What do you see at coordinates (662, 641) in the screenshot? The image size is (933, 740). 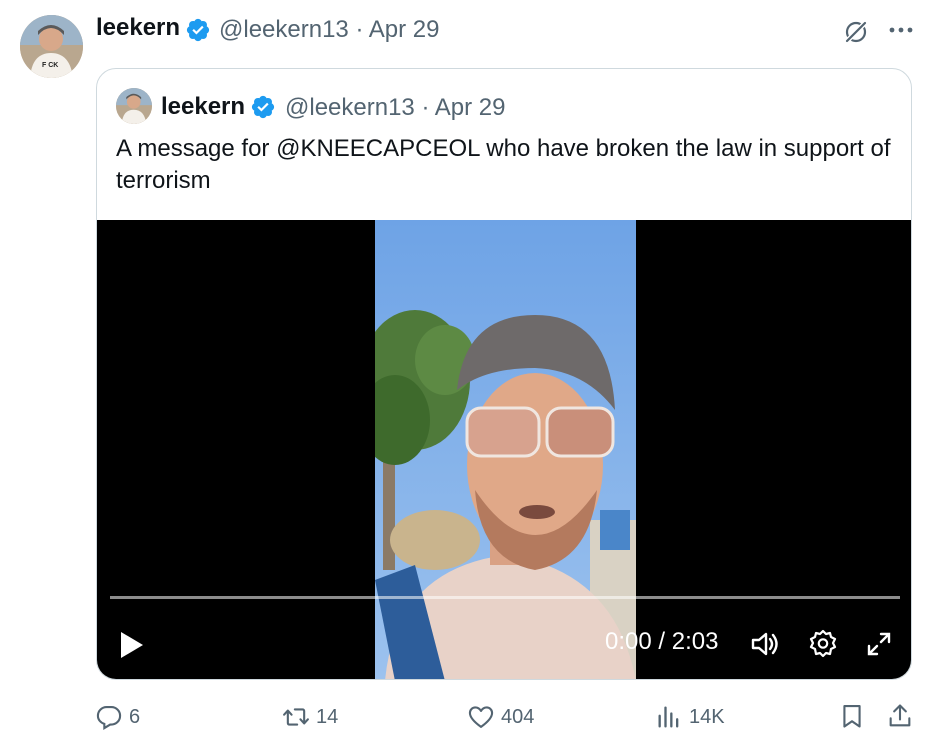 I see `video-time: 0:00 / 2:03` at bounding box center [662, 641].